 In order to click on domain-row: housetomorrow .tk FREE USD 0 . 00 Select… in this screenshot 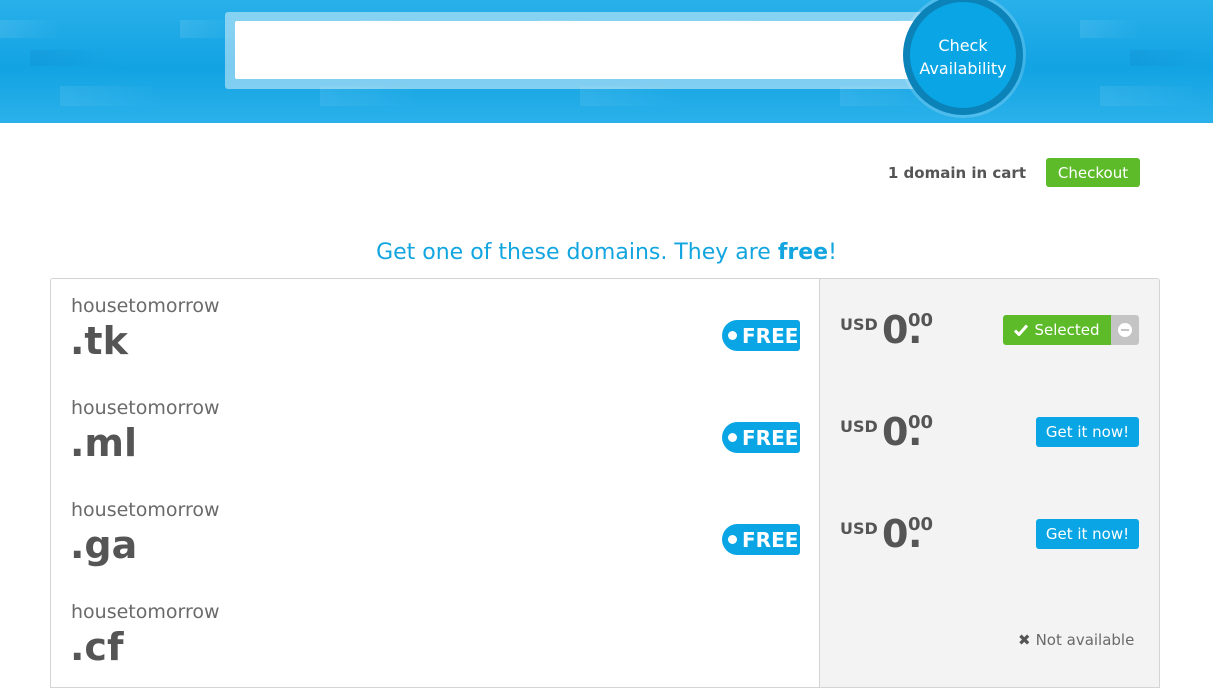, I will do `click(605, 330)`.